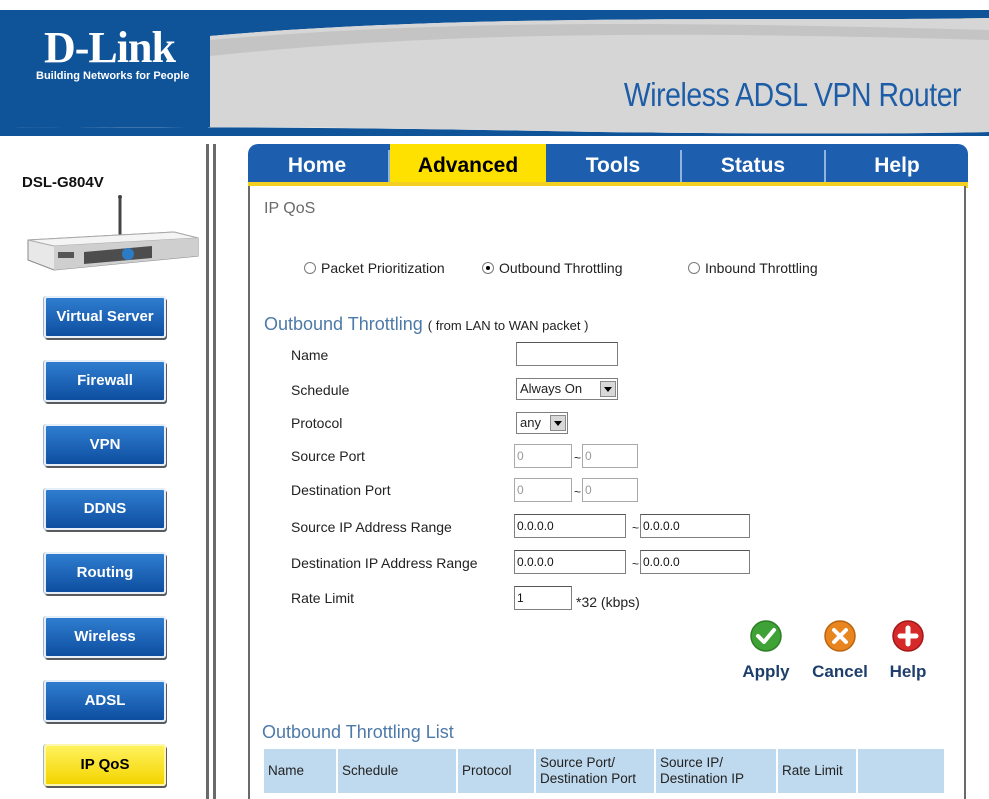 This screenshot has width=989, height=799. What do you see at coordinates (328, 456) in the screenshot?
I see `source-port-label: Source Port` at bounding box center [328, 456].